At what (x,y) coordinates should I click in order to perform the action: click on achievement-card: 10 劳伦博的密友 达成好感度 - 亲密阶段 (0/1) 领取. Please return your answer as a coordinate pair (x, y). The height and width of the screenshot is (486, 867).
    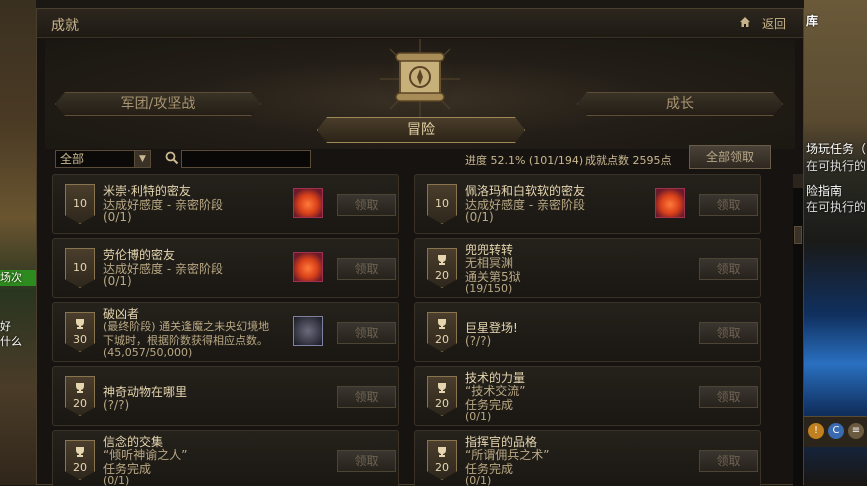
    Looking at the image, I should click on (225, 268).